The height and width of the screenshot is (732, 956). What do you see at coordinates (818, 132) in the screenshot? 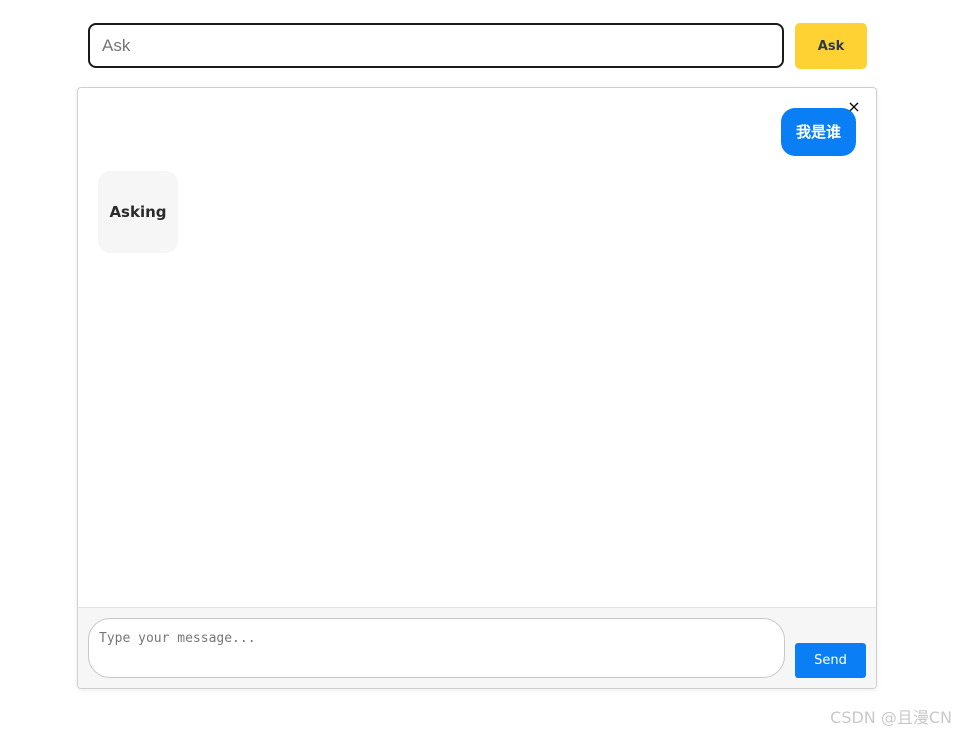
I see `user-message-bubble: 我是谁` at bounding box center [818, 132].